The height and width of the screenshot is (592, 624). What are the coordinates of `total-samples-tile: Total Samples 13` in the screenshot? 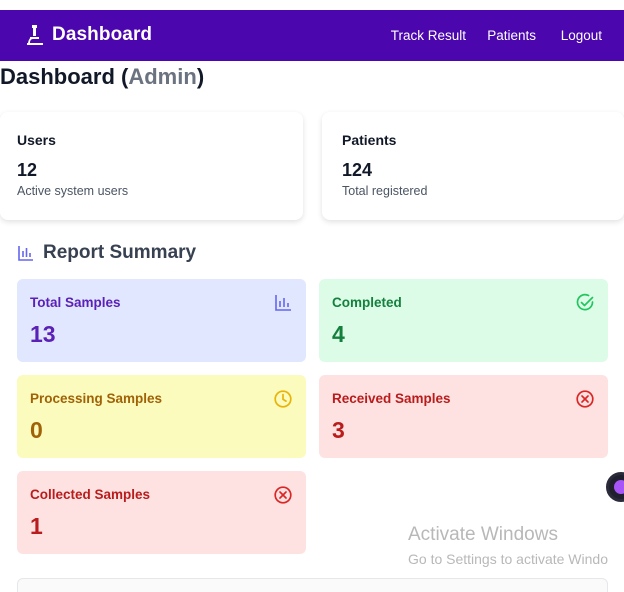 It's located at (161, 320).